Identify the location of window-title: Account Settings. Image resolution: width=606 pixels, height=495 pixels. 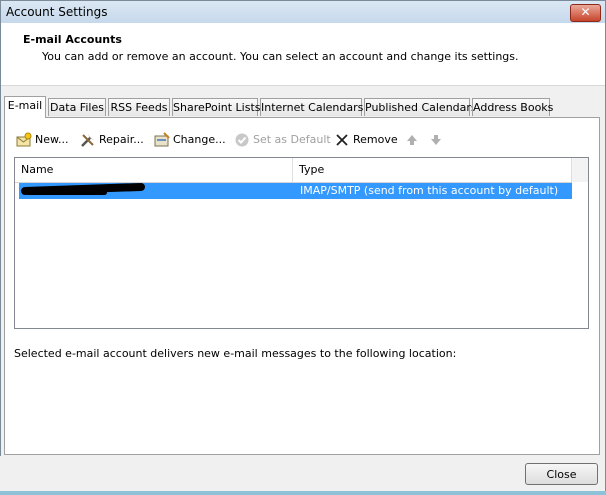
(57, 12).